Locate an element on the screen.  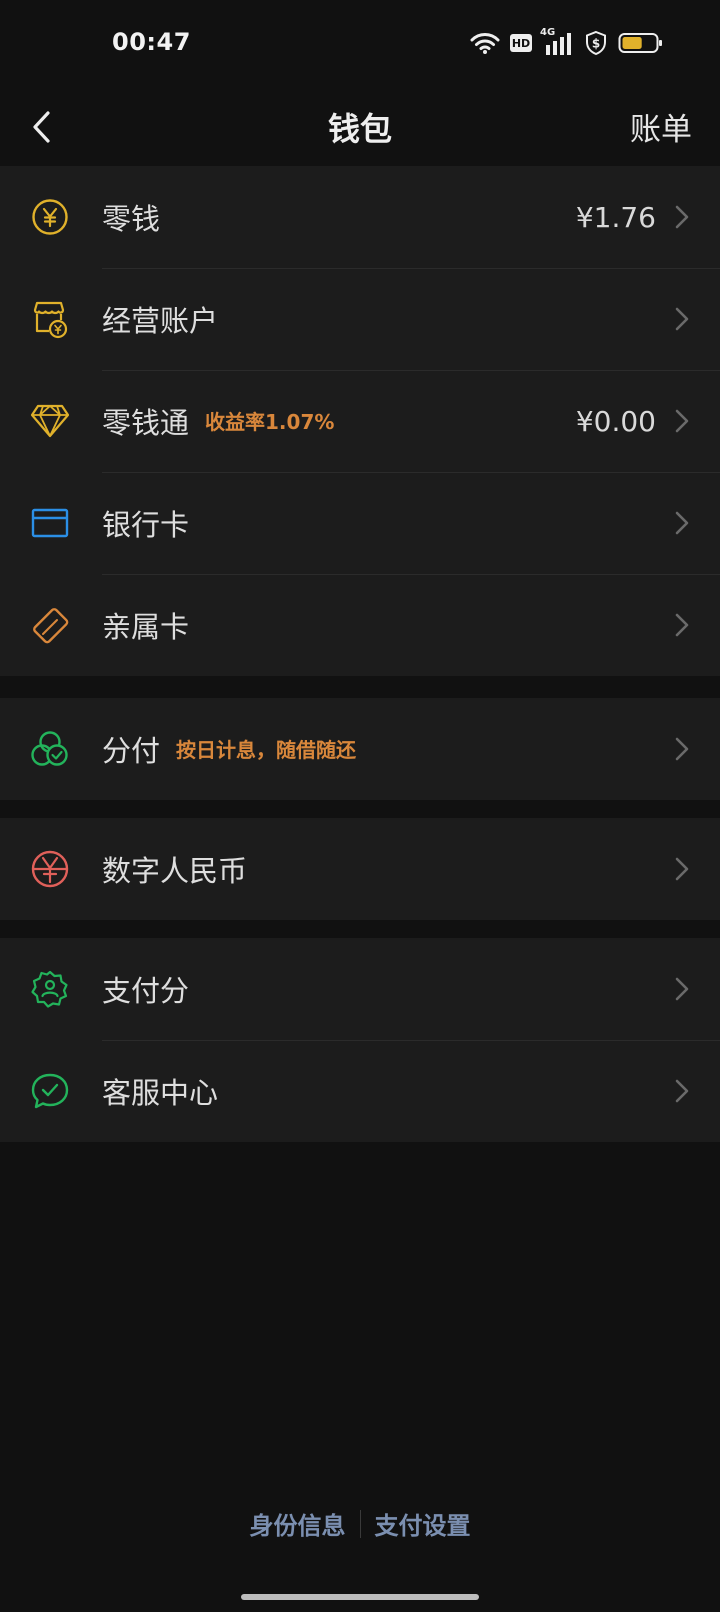
identity-info-link: 身份信息 is located at coordinates (298, 1523).